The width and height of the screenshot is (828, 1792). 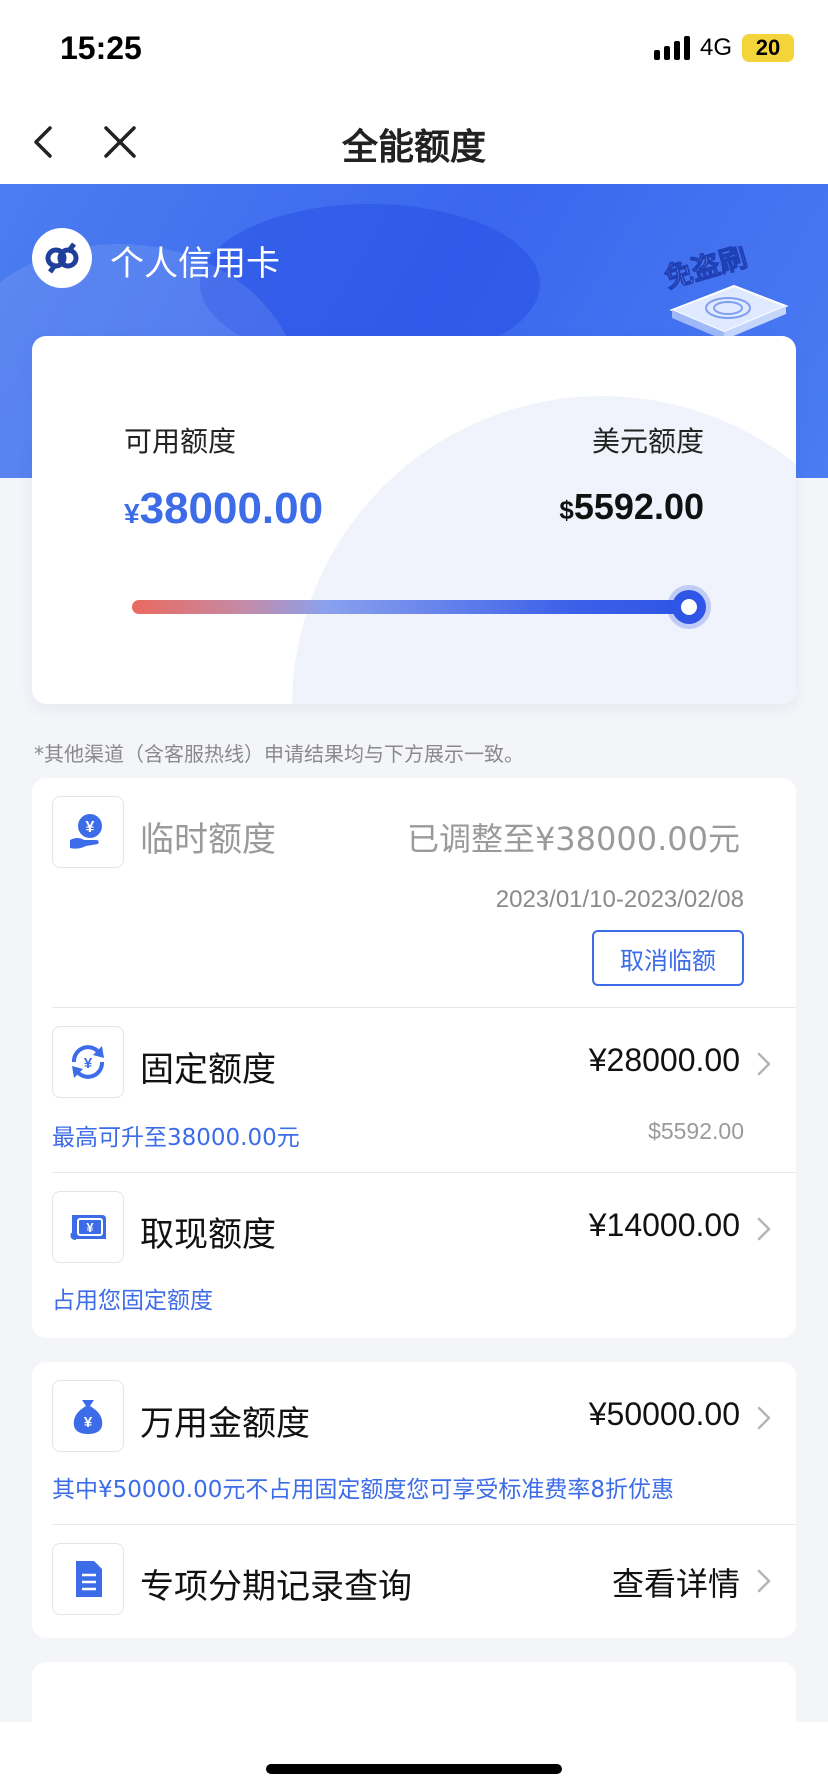 I want to click on fixed-limit-upgrade-note: 最高可升至38000.00元, so click(x=176, y=1138).